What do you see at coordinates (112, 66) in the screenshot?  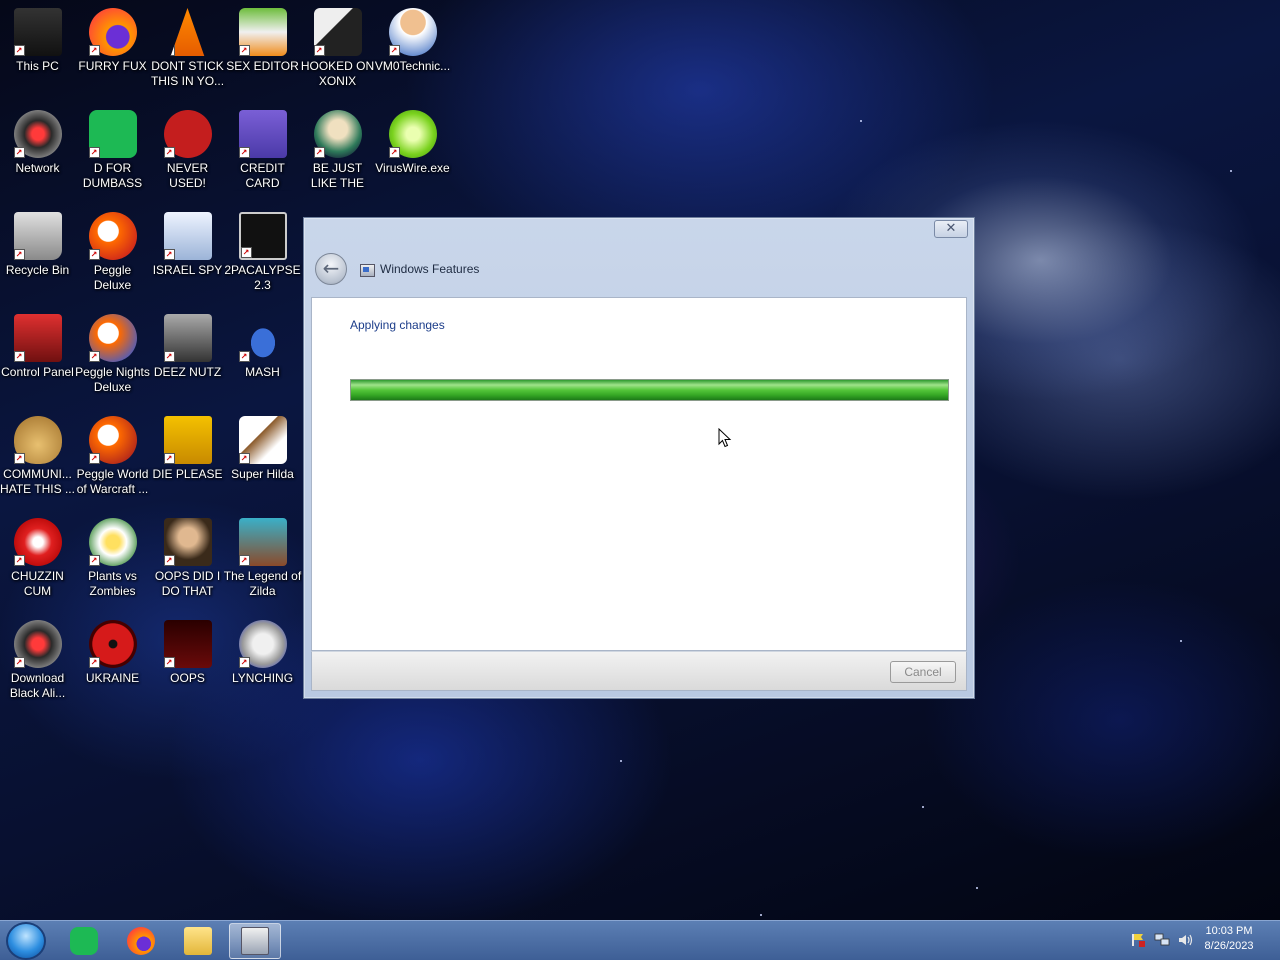 I see `desktop-icon-label: FURRY FUX` at bounding box center [112, 66].